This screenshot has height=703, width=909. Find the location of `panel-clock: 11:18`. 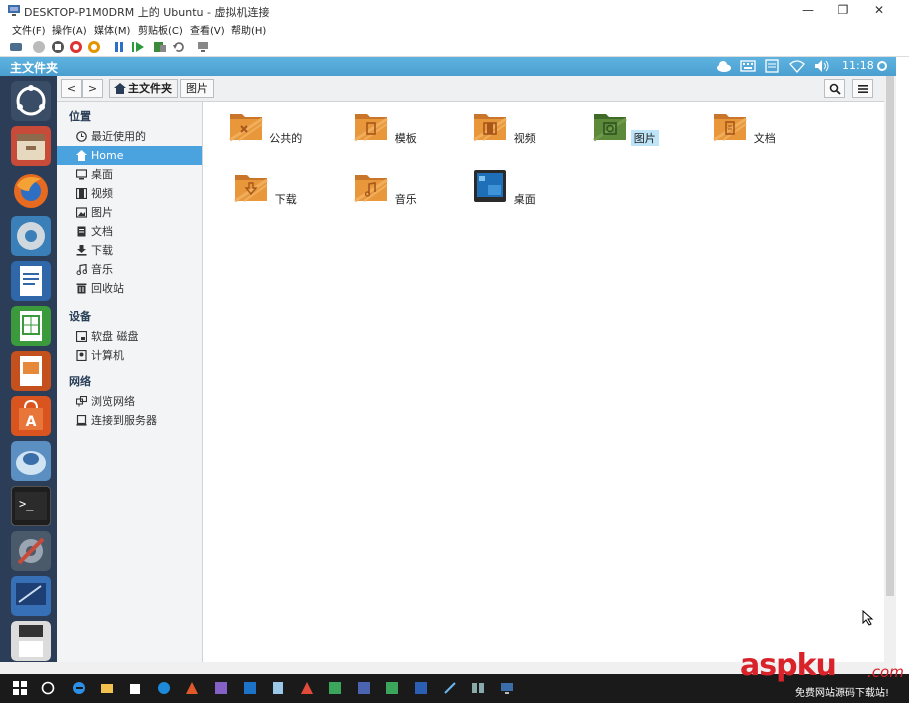

panel-clock: 11:18 is located at coordinates (858, 65).